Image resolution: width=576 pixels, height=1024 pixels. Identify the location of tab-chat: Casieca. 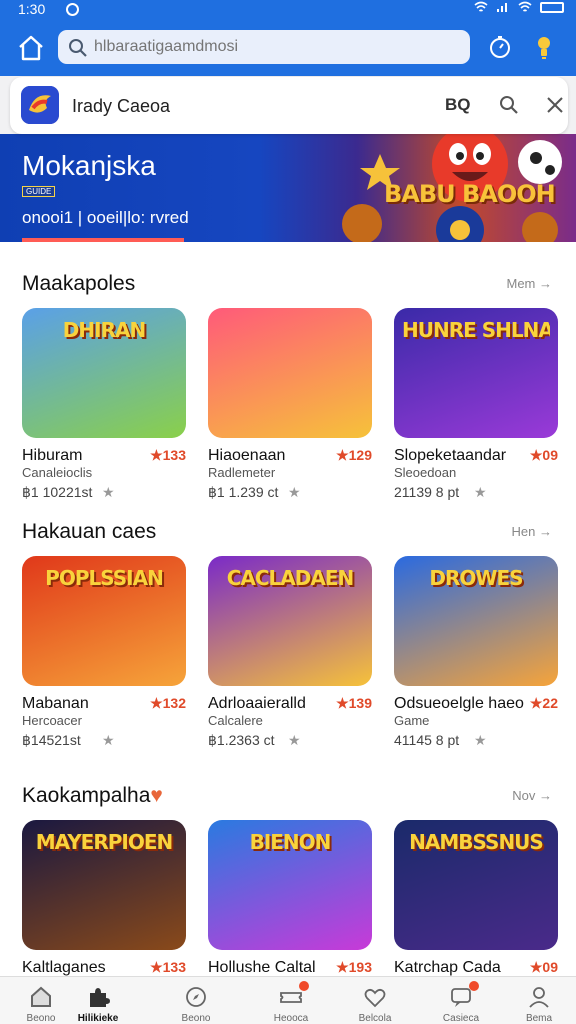
(461, 1000).